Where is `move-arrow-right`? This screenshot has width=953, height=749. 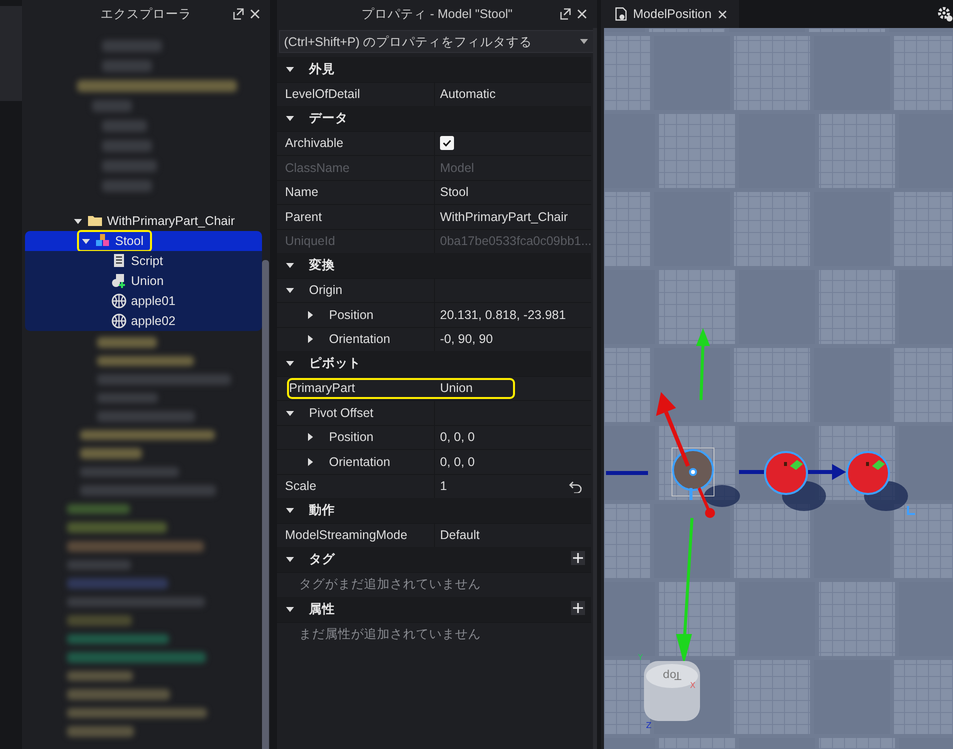
move-arrow-right is located at coordinates (791, 472).